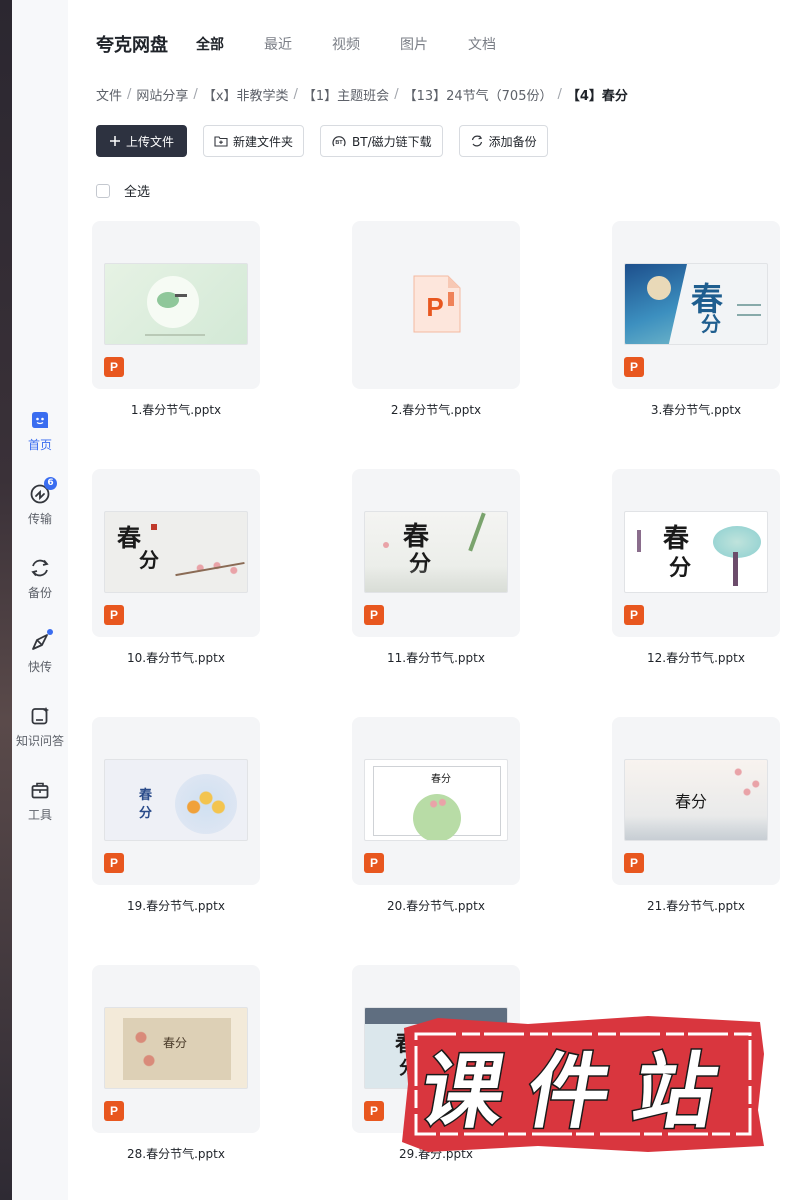 This screenshot has height=1200, width=800. I want to click on svg-text: 课, so click(463, 1092).